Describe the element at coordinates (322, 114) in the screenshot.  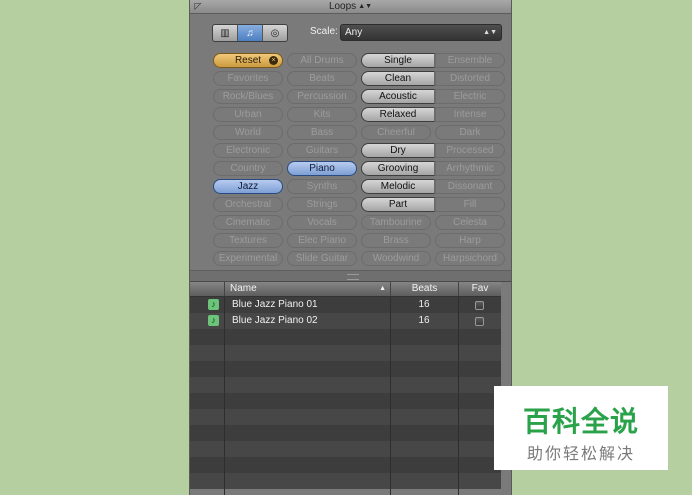
I see `keyword-button-kits: Kits` at that location.